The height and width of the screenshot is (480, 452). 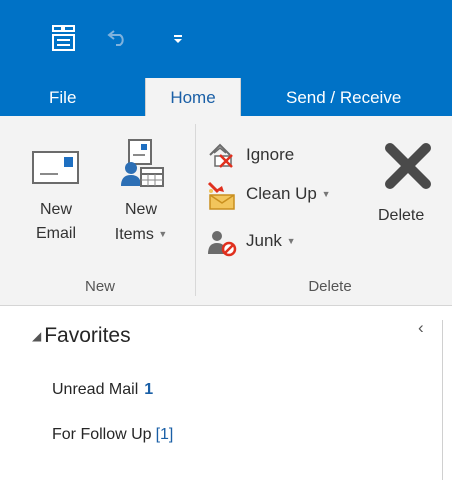 I want to click on new-email-icon, so click(x=55, y=167).